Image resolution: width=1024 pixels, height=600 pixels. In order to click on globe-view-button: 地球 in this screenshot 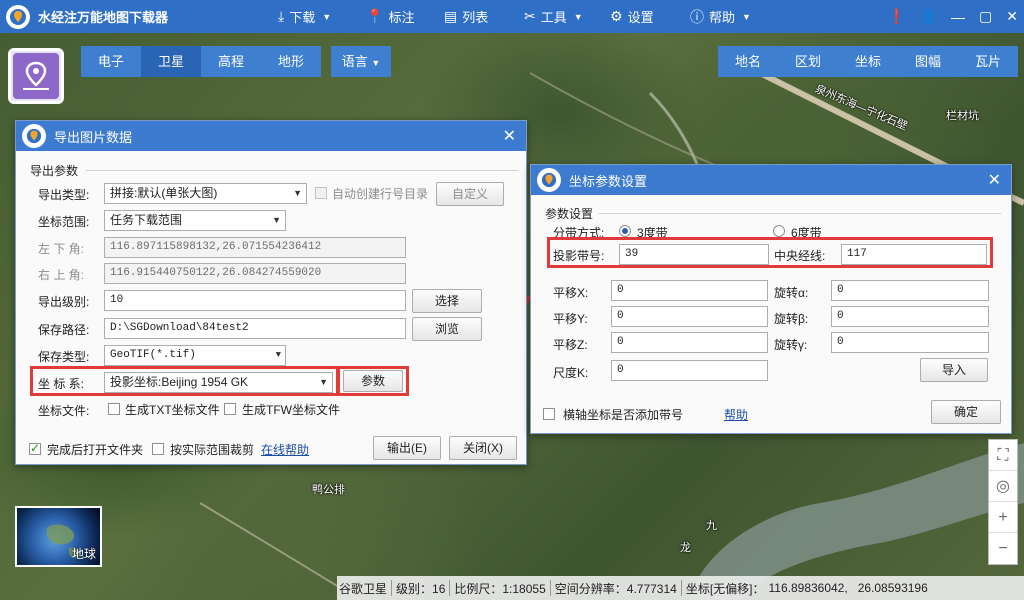, I will do `click(58, 536)`.